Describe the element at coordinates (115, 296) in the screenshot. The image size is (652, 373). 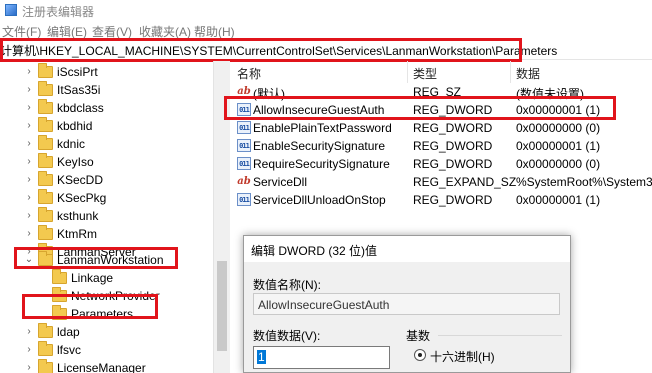
I see `tree-item-label: NetworkProvider` at that location.